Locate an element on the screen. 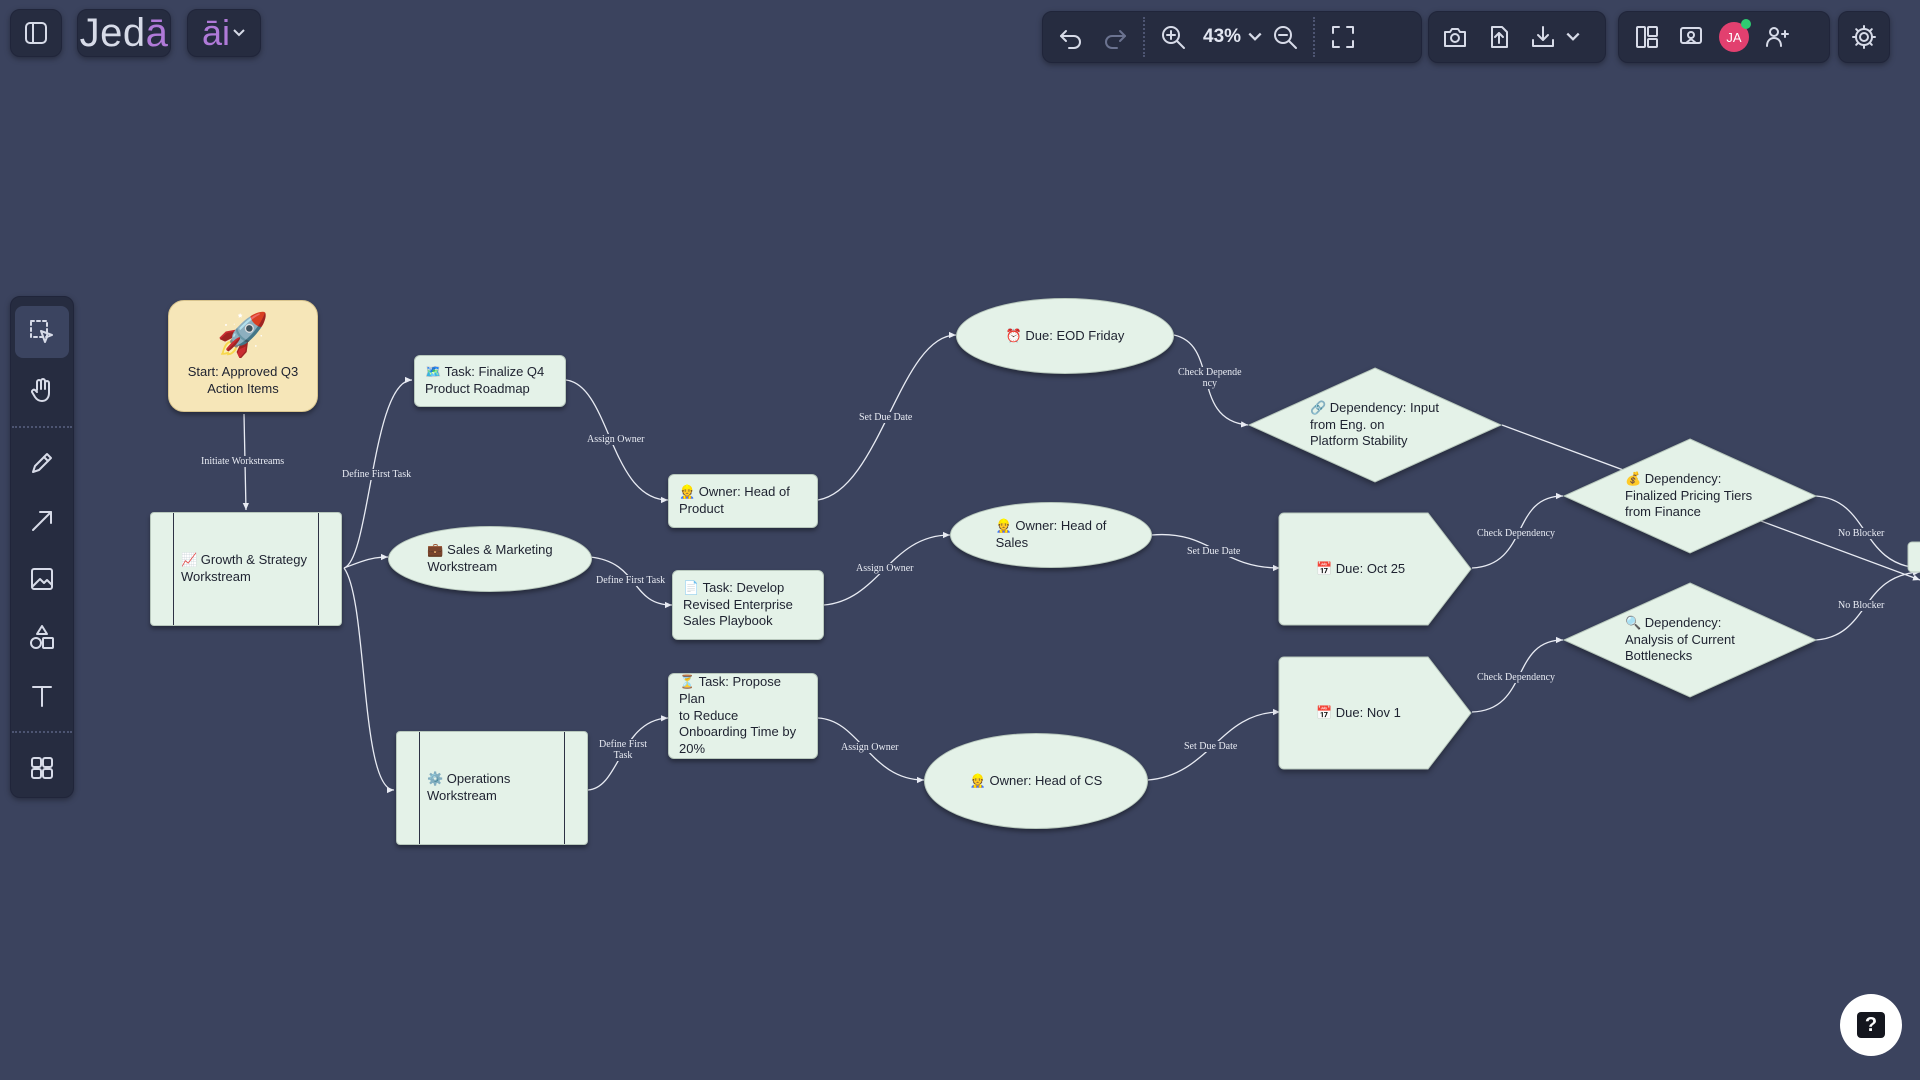 This screenshot has height=1080, width=1920. help-icon: ? is located at coordinates (1871, 1025).